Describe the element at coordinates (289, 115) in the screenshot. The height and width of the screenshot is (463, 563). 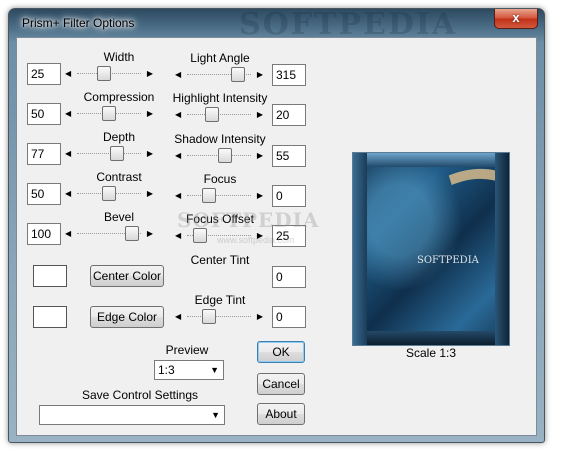
I see `right_controls-value-field: 20` at that location.